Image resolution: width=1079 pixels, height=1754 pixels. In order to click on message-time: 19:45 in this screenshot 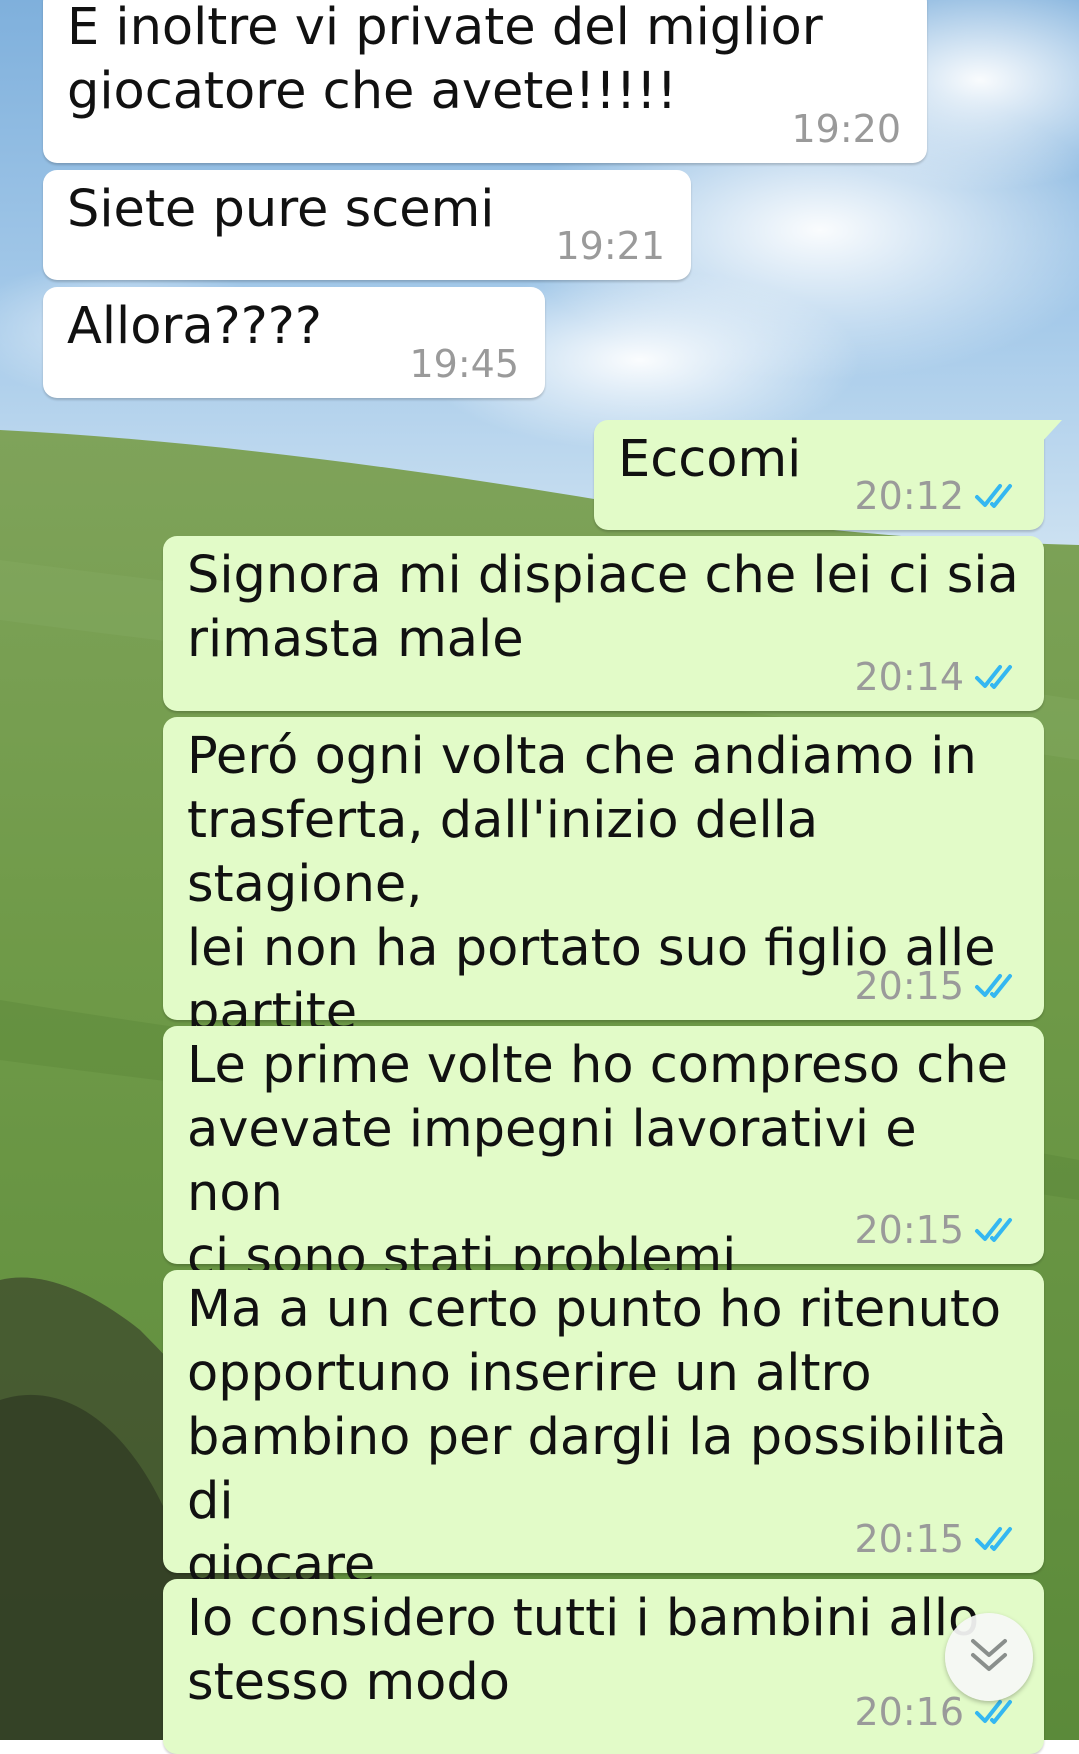, I will do `click(464, 364)`.